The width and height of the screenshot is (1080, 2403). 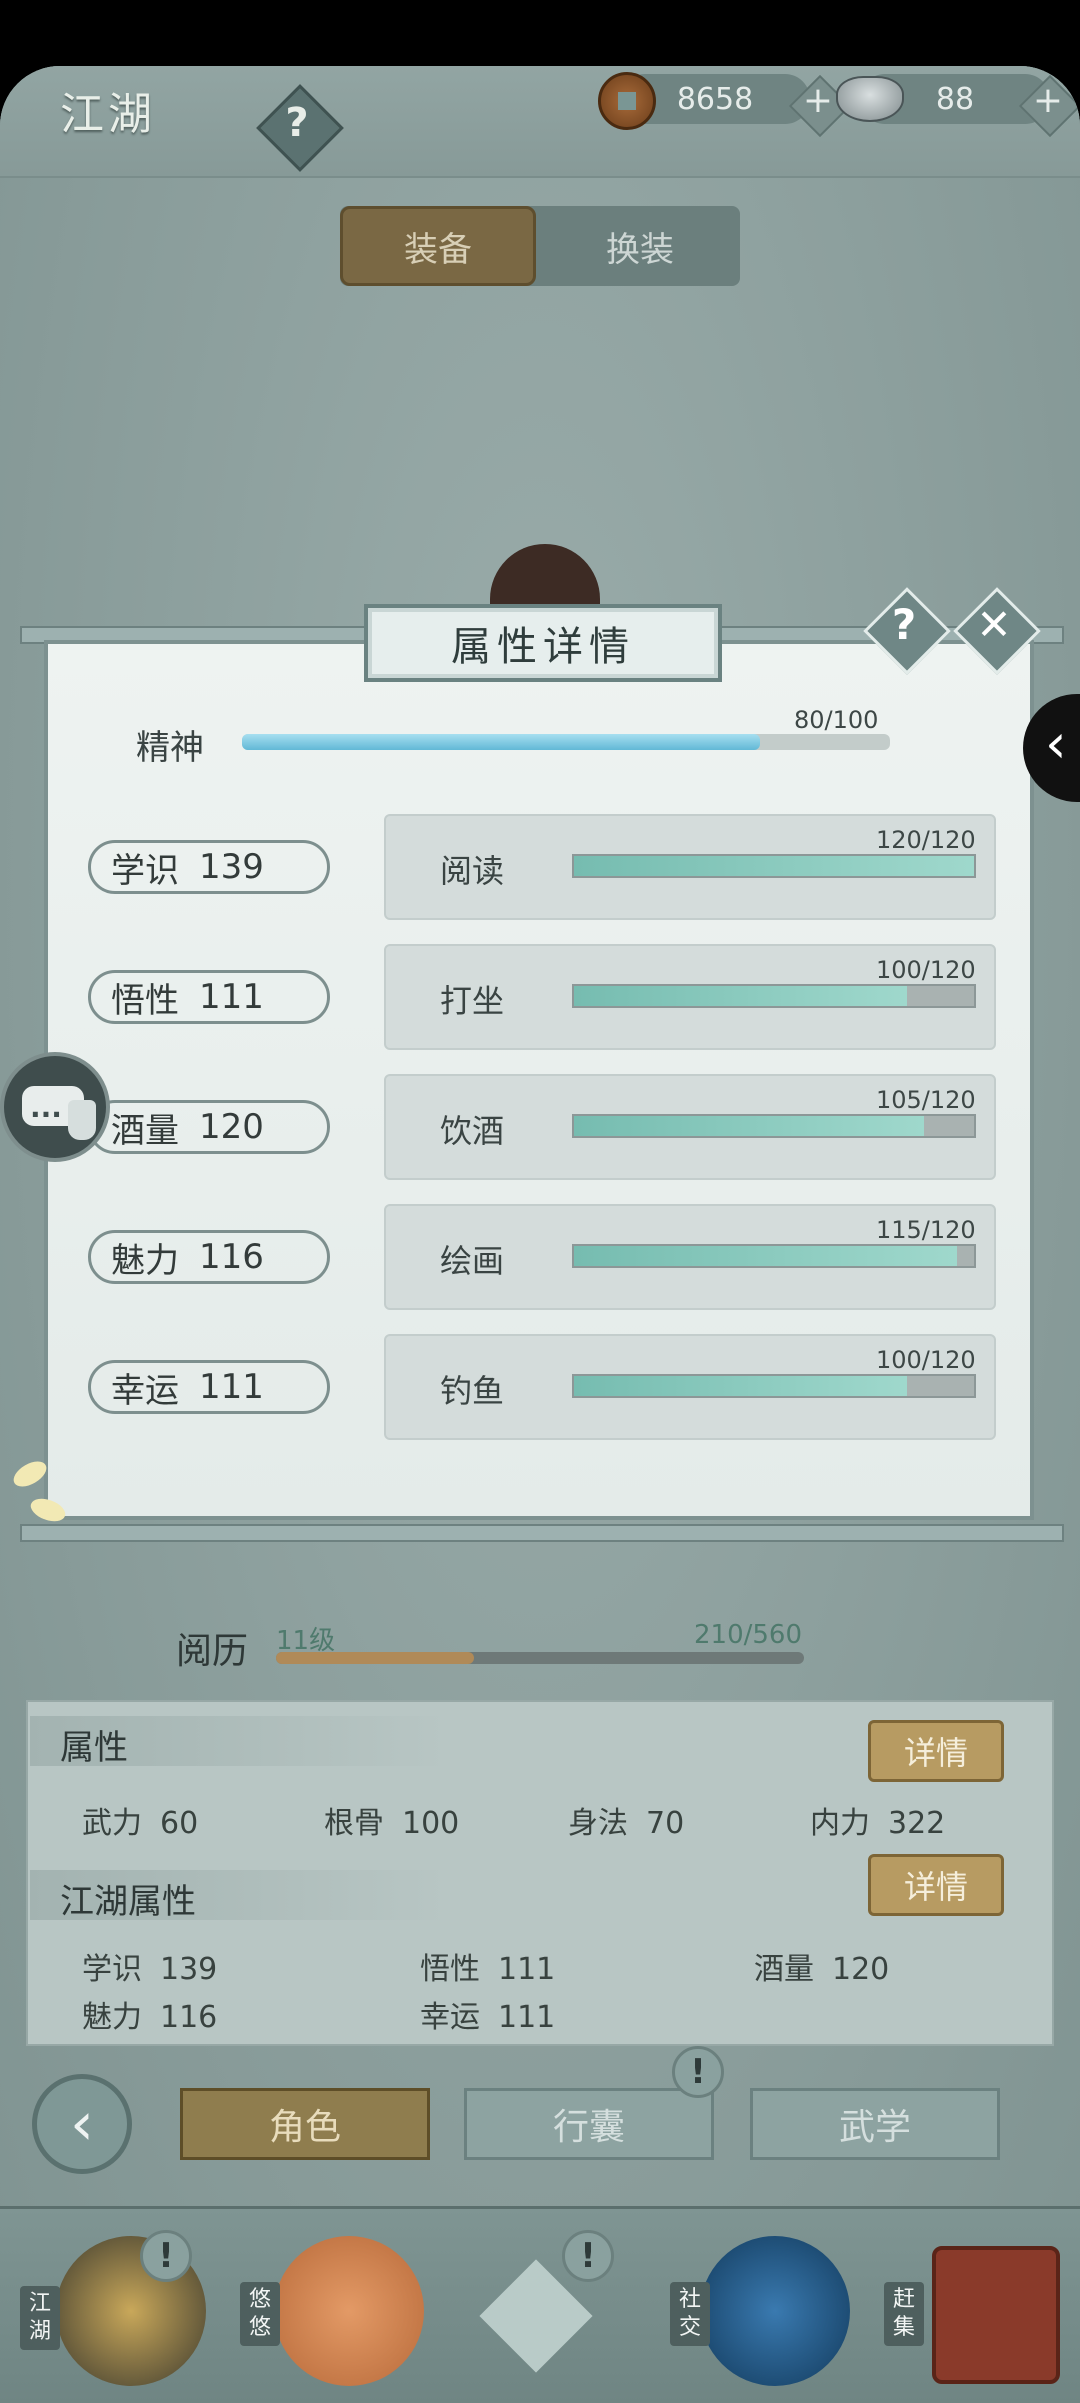 What do you see at coordinates (166, 2256) in the screenshot?
I see `jianghu-alert-icon: !` at bounding box center [166, 2256].